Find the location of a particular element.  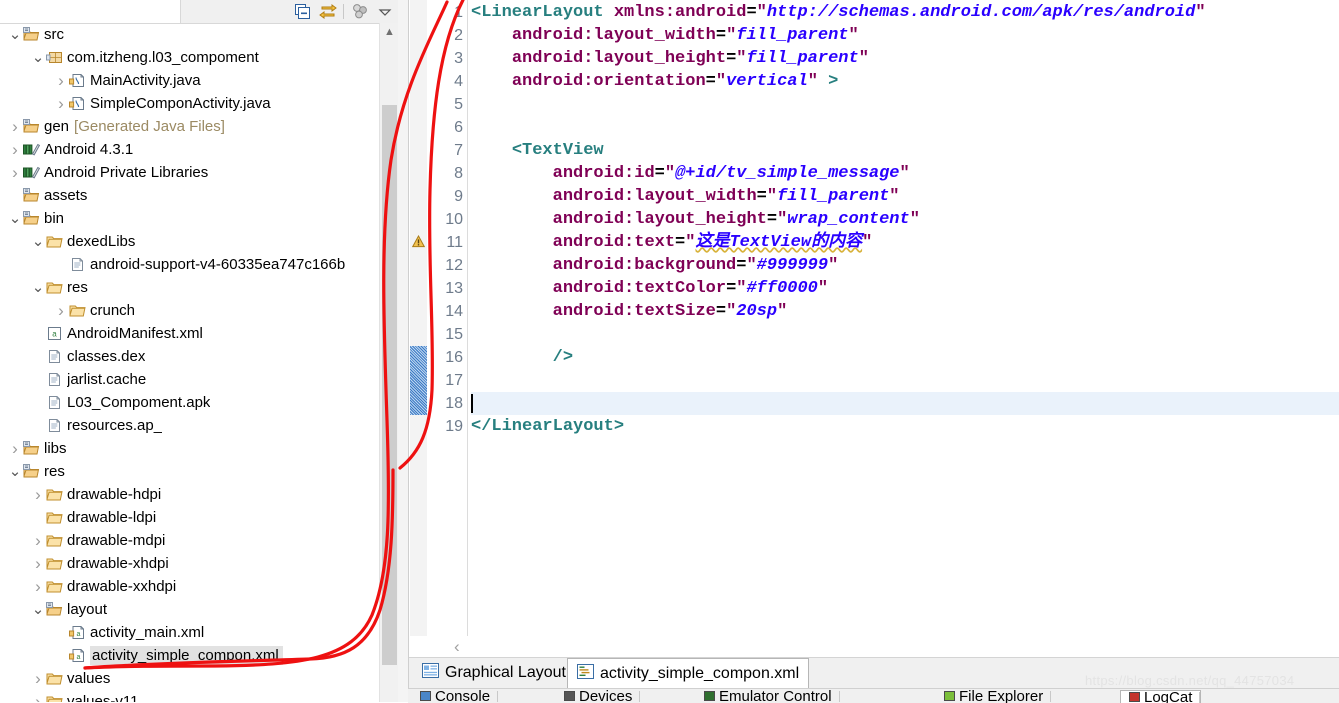

tree-item: classes.dex is located at coordinates (189, 356).